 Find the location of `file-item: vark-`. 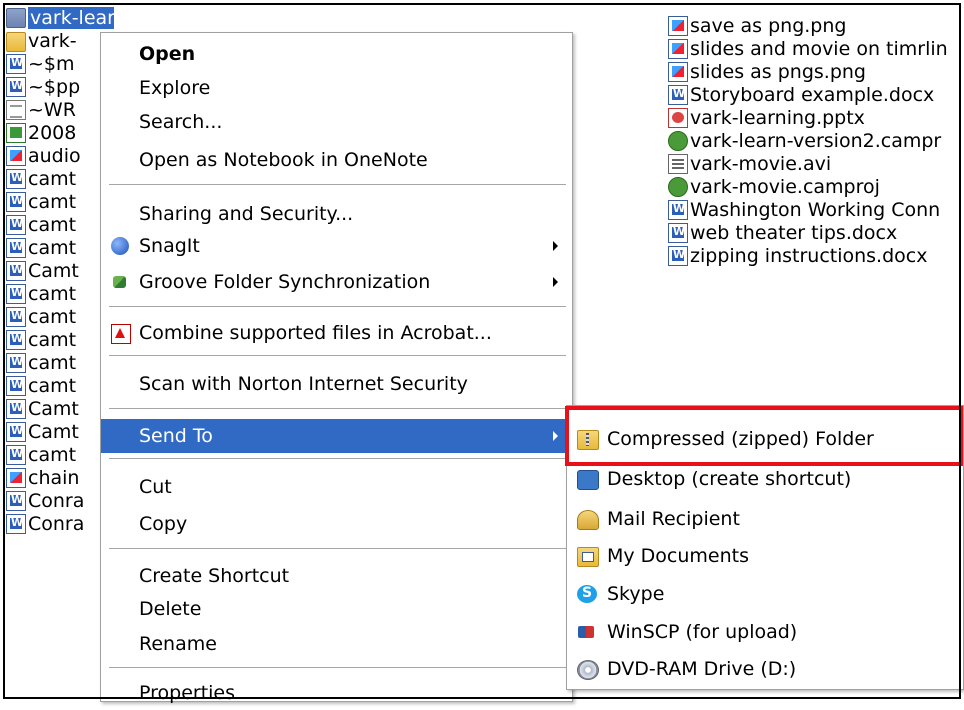

file-item: vark- is located at coordinates (60, 41).